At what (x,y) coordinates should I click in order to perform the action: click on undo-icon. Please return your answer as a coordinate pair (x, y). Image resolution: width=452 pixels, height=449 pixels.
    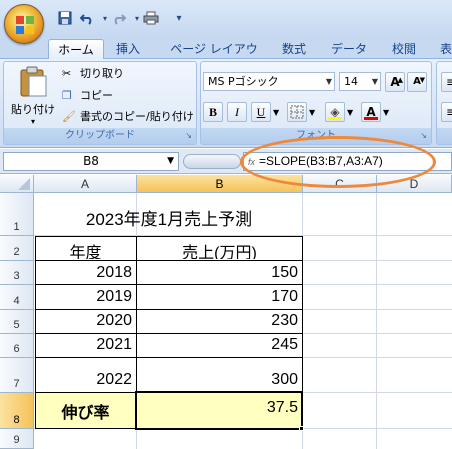
    Looking at the image, I should click on (87, 18).